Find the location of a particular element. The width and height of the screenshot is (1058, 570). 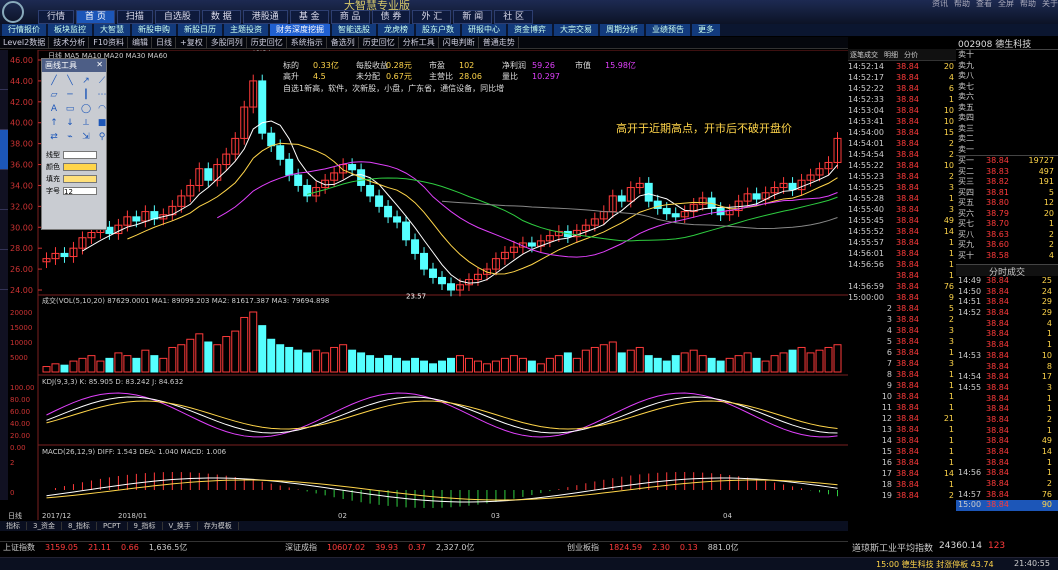

main-nav-tab: 外 汇 is located at coordinates (432, 17).